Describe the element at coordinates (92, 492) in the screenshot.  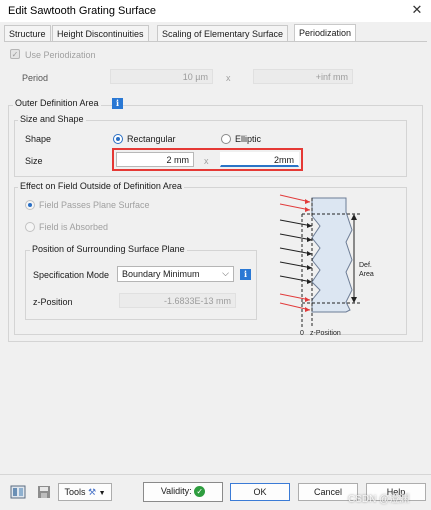
I see `tools-icon: ⚒` at that location.